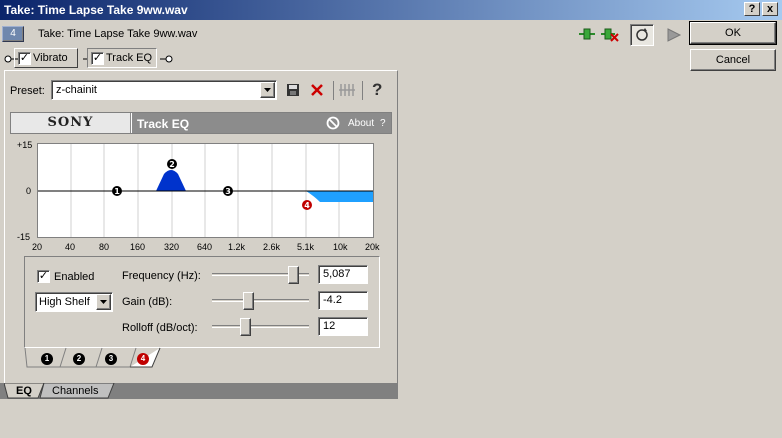 The height and width of the screenshot is (438, 782). I want to click on preset-combobox: z-chainit, so click(164, 90).